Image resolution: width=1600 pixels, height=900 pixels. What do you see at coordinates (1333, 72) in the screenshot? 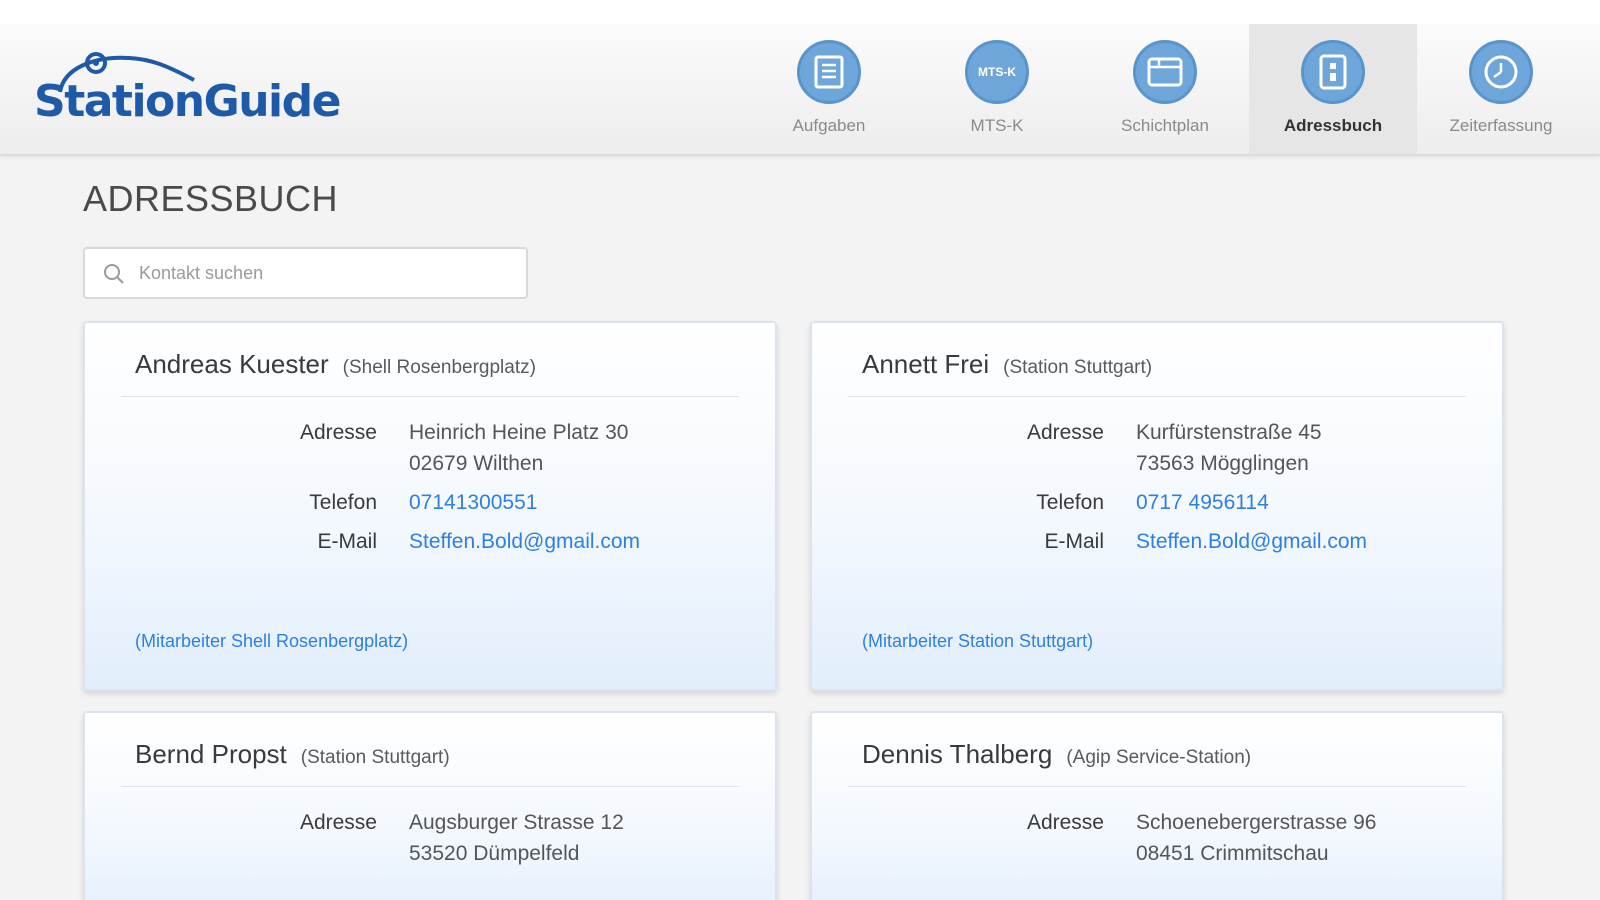
I see `address-book-icon` at bounding box center [1333, 72].